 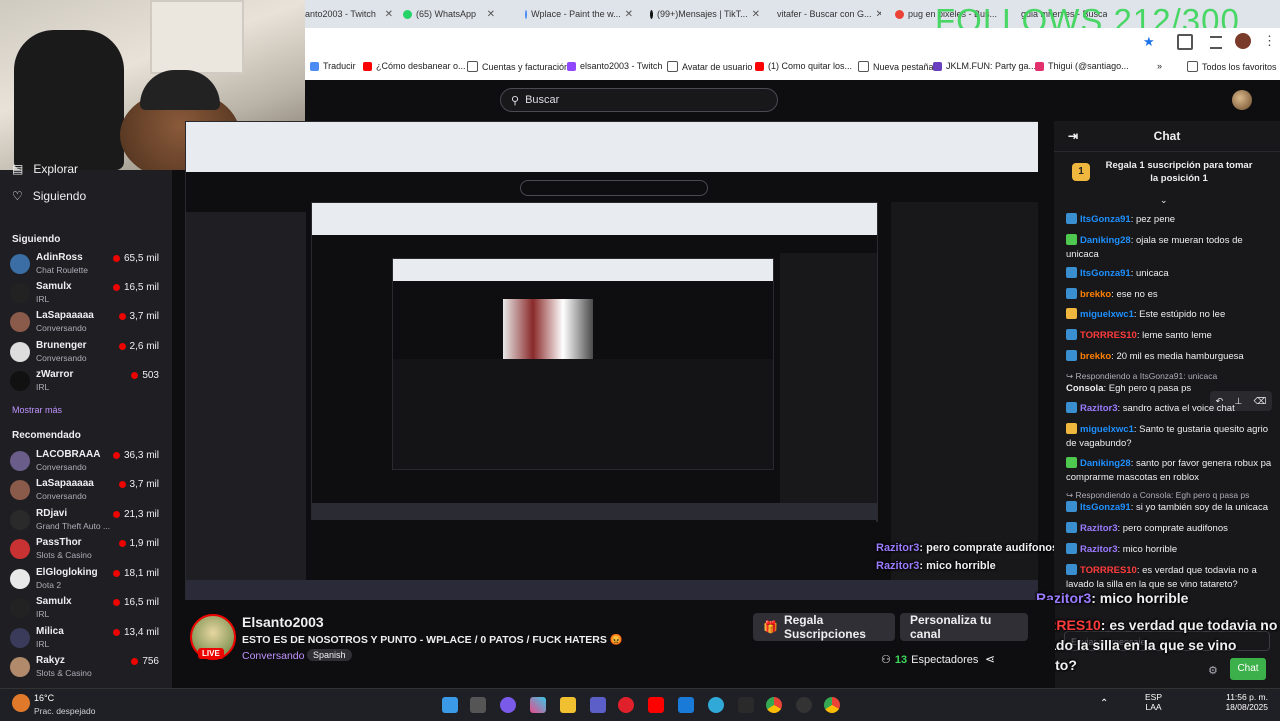 I want to click on task-view-icon, so click(x=478, y=705).